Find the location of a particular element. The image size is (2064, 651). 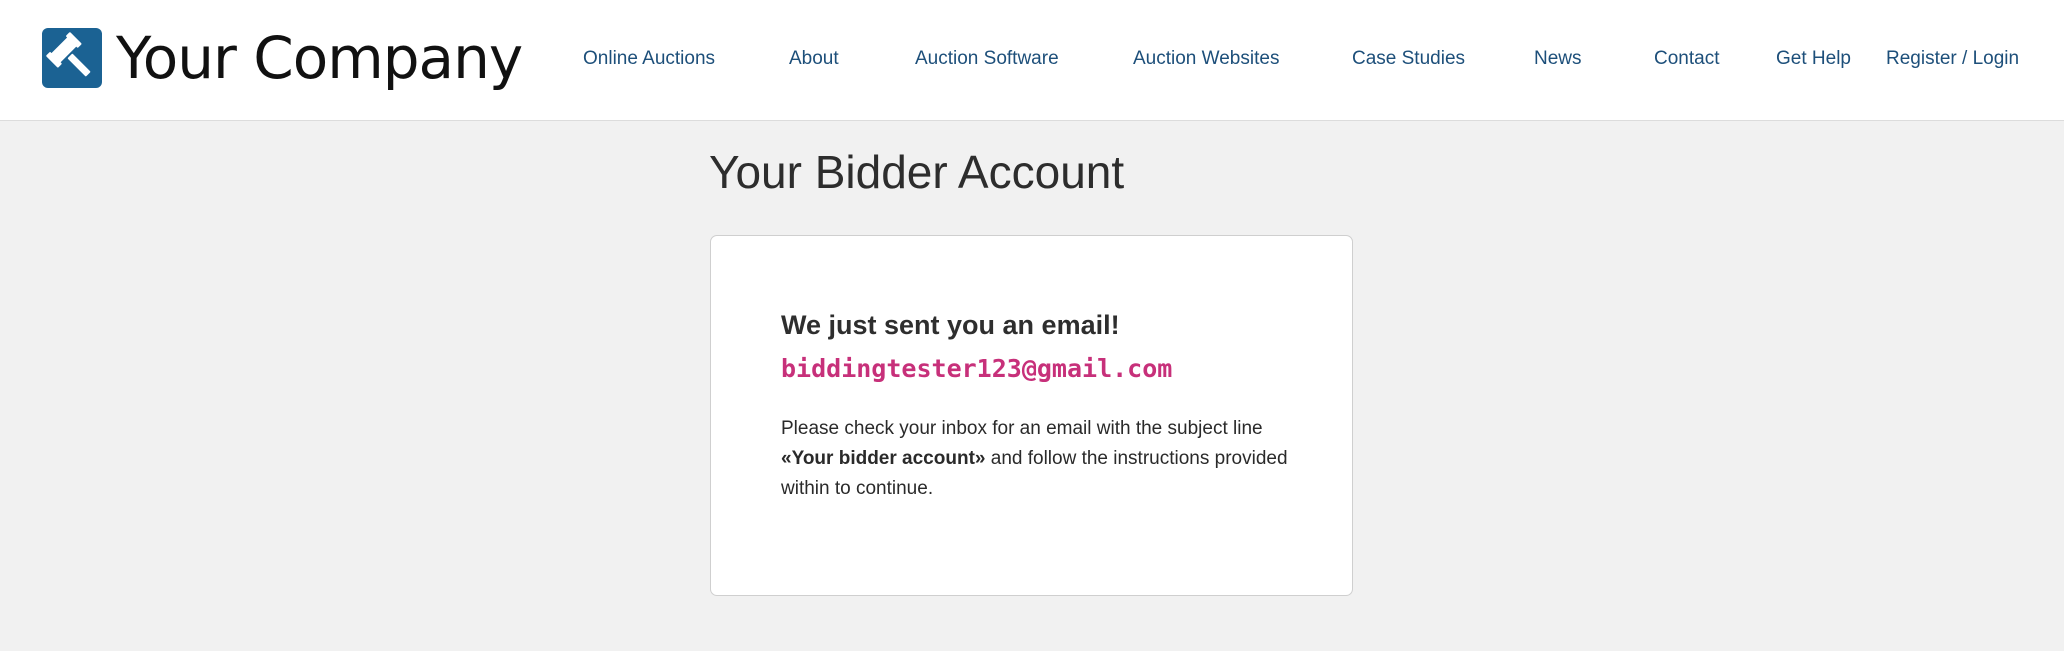

nav-case-studies: Case Studies is located at coordinates (1408, 59).